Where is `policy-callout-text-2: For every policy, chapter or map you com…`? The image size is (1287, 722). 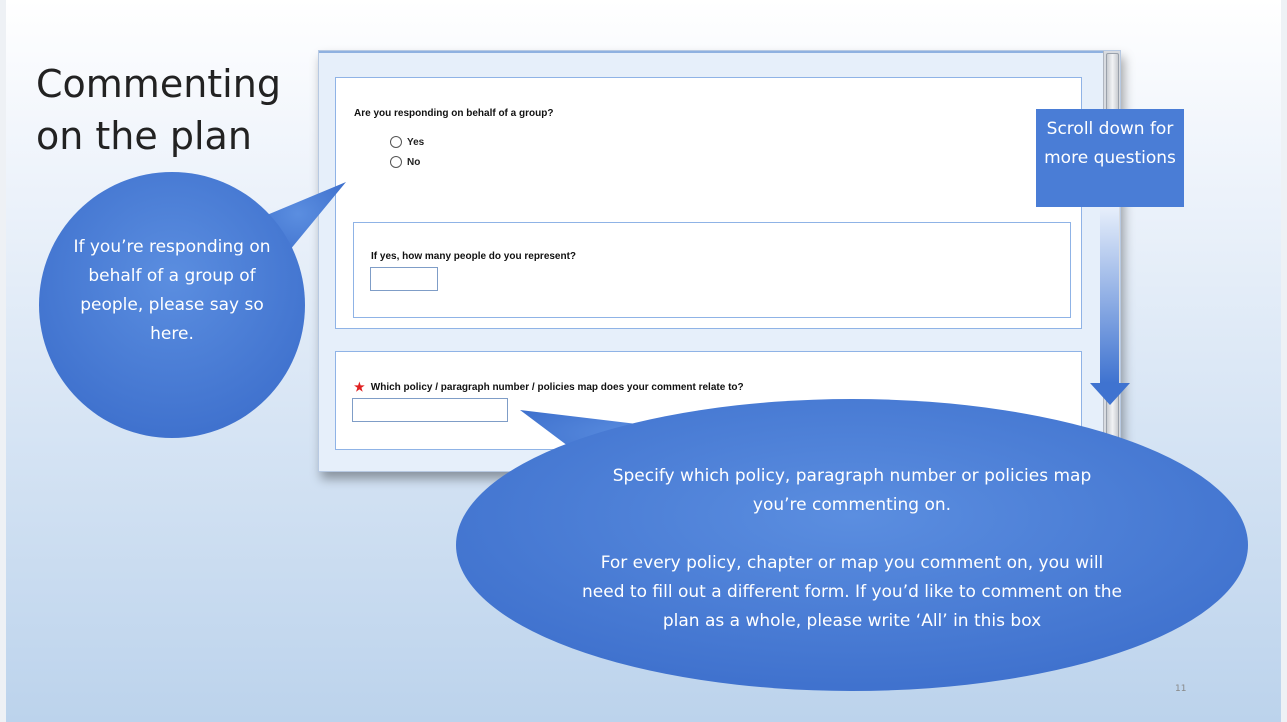
policy-callout-text-2: For every policy, chapter or map you com… is located at coordinates (852, 592).